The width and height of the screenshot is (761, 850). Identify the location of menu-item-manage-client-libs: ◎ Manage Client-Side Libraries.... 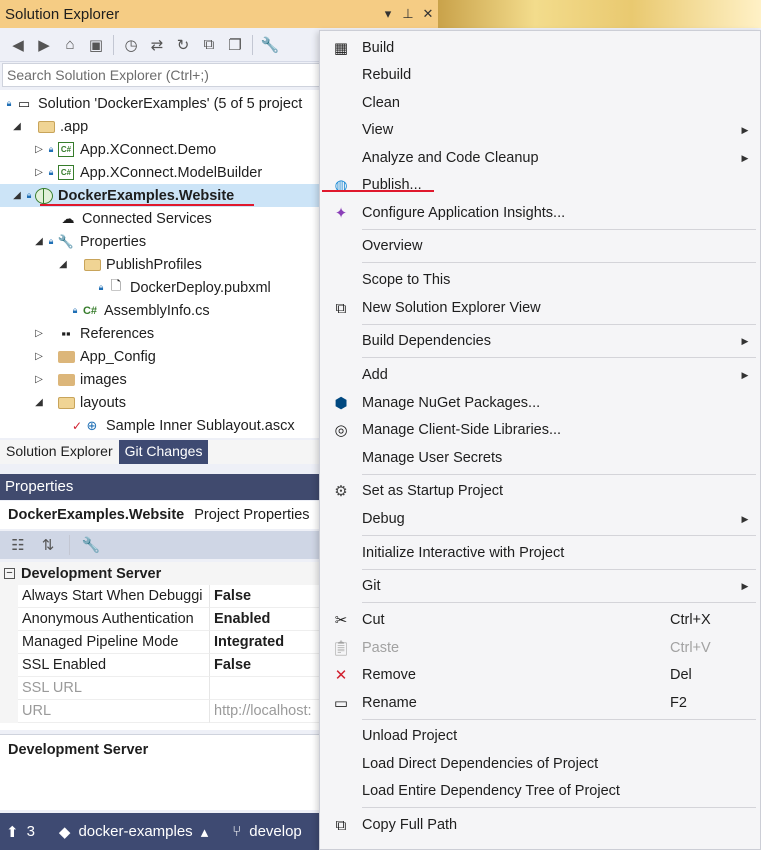
(540, 430).